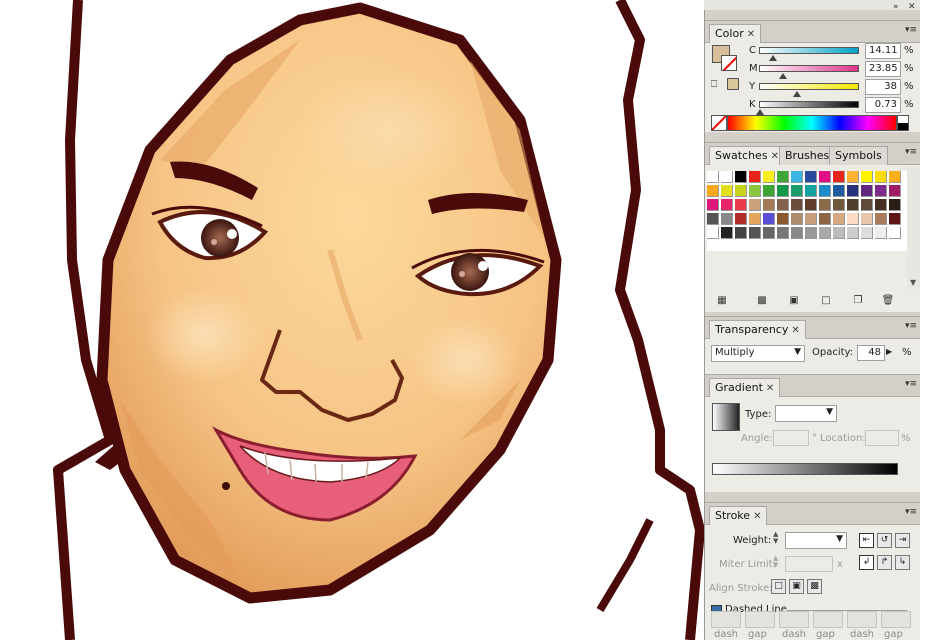 The height and width of the screenshot is (640, 942). I want to click on swatch-options-icon: ▣, so click(794, 301).